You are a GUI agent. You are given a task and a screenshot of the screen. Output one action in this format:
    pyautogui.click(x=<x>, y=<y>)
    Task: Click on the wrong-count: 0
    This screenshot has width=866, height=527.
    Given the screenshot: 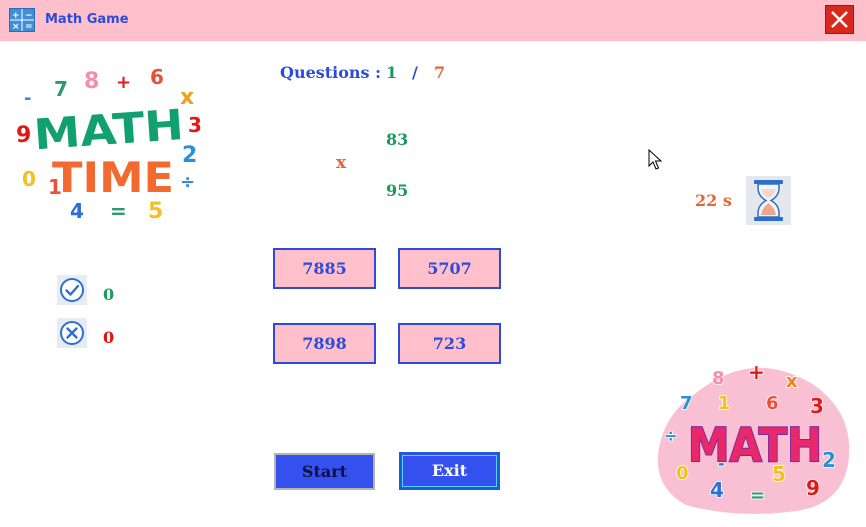 What is the action you would take?
    pyautogui.click(x=109, y=337)
    